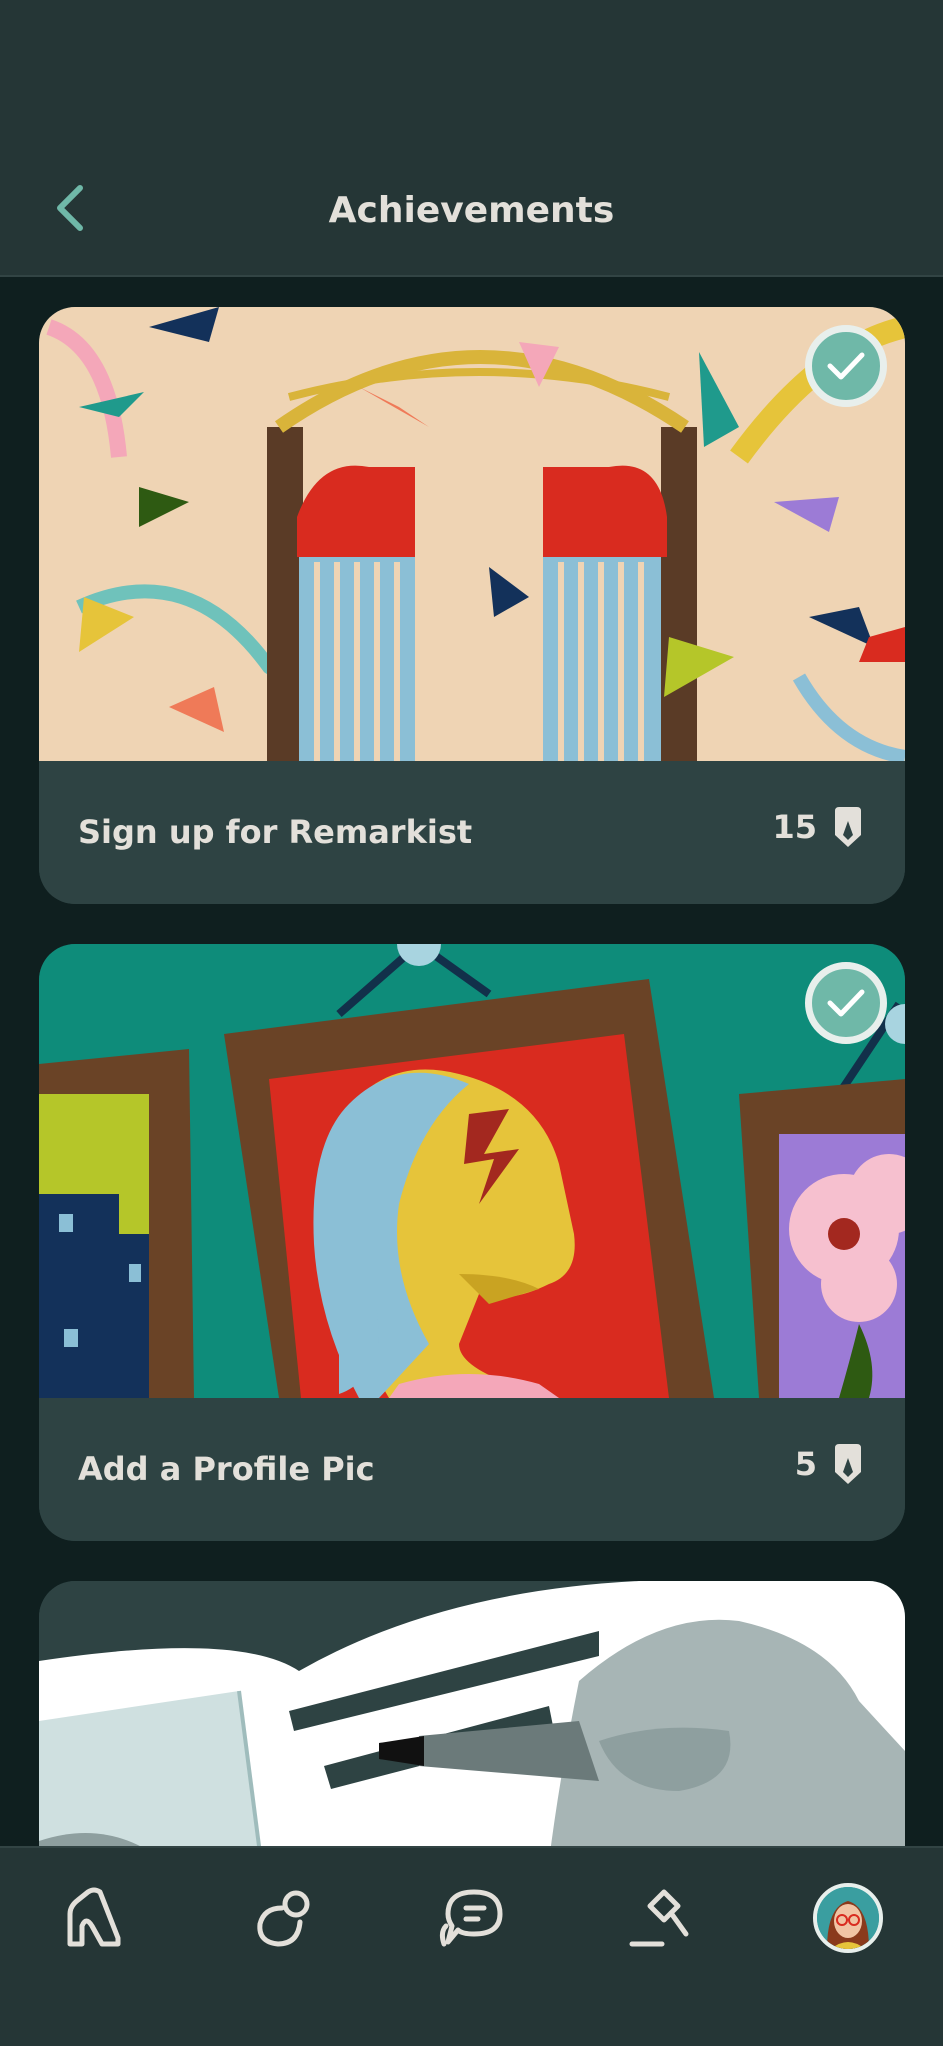 The width and height of the screenshot is (943, 2046). What do you see at coordinates (817, 827) in the screenshot?
I see `points-badge: 15` at bounding box center [817, 827].